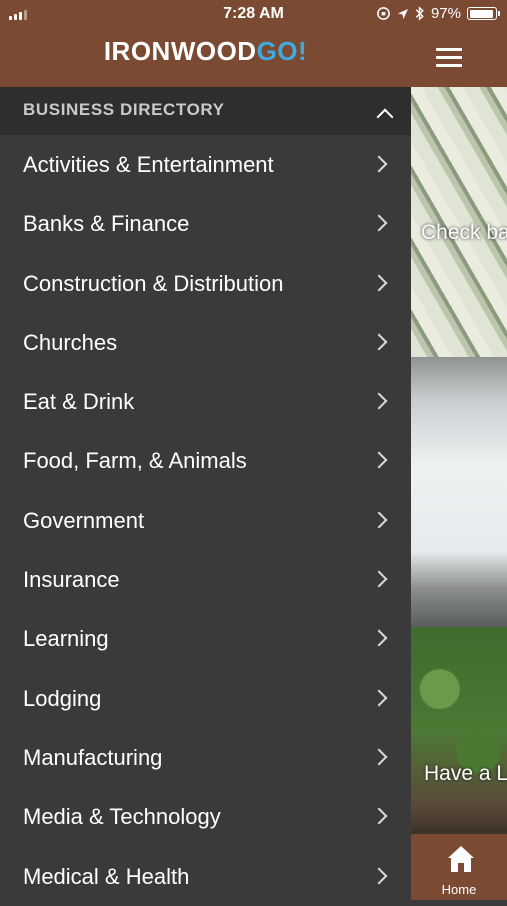 This screenshot has width=507, height=906. Describe the element at coordinates (62, 698) in the screenshot. I see `drawer-item-label: Lodging` at that location.